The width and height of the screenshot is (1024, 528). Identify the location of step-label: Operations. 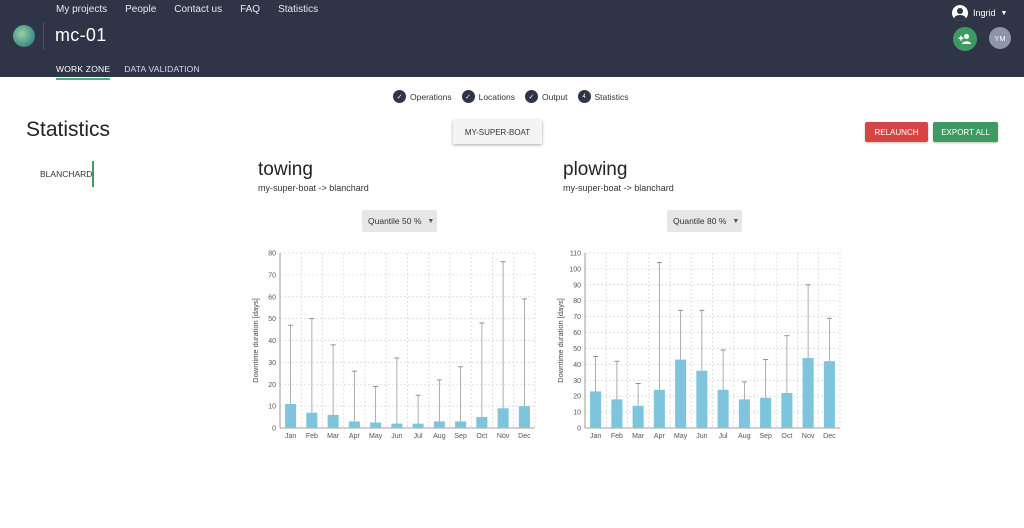
(431, 97).